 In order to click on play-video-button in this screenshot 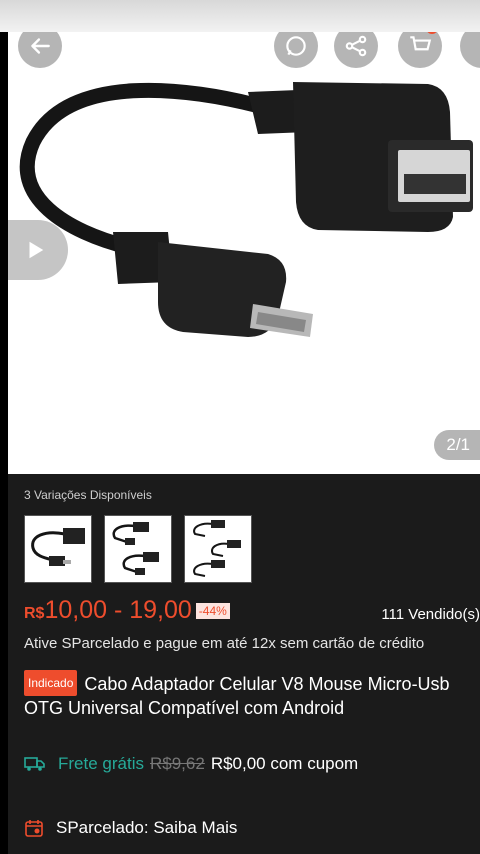, I will do `click(38, 250)`.